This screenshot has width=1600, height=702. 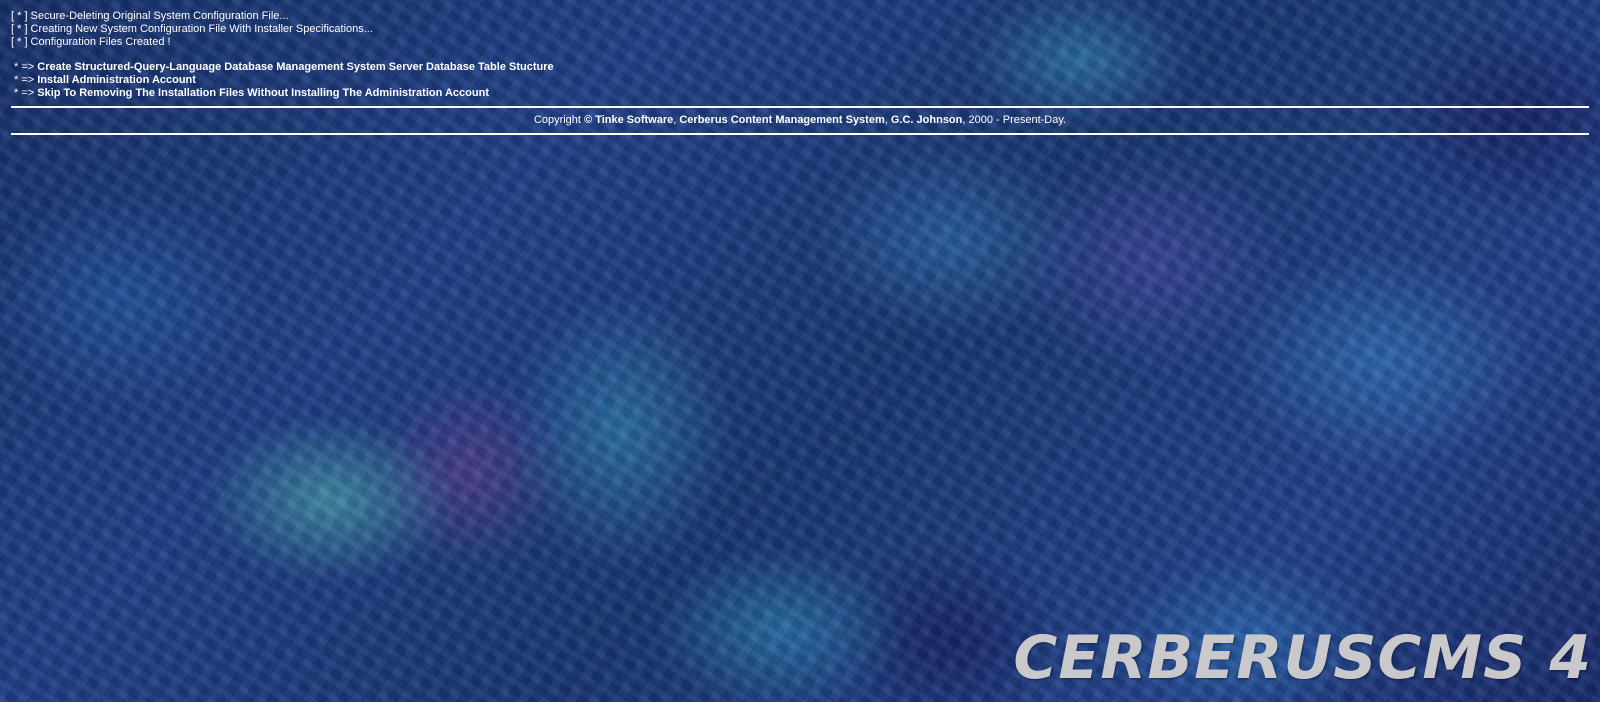 What do you see at coordinates (559, 120) in the screenshot?
I see `copyright-label: Copyright` at bounding box center [559, 120].